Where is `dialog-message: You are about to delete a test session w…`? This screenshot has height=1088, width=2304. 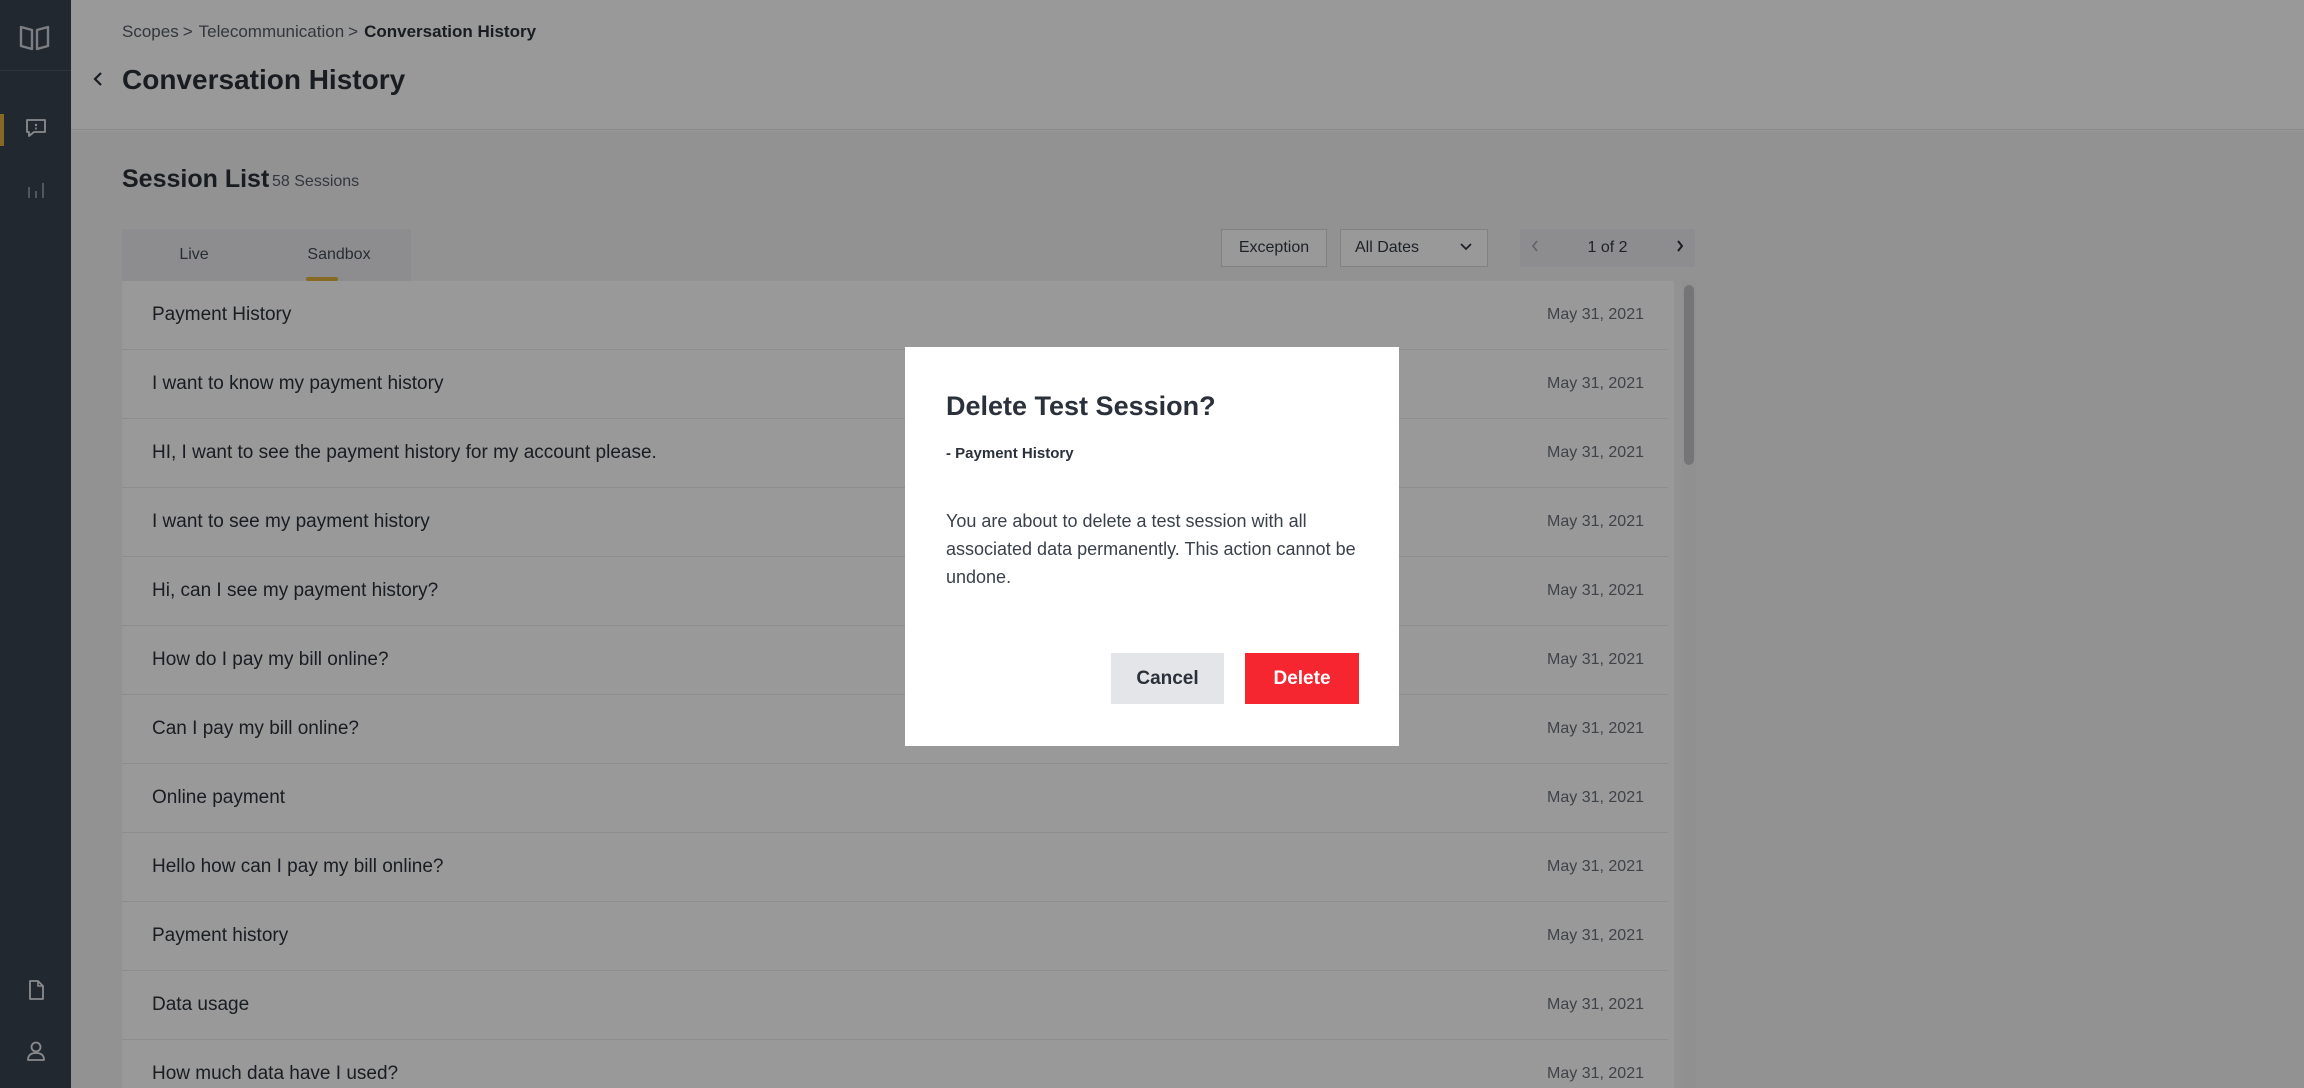
dialog-message: You are about to delete a test session w… is located at coordinates (1151, 549).